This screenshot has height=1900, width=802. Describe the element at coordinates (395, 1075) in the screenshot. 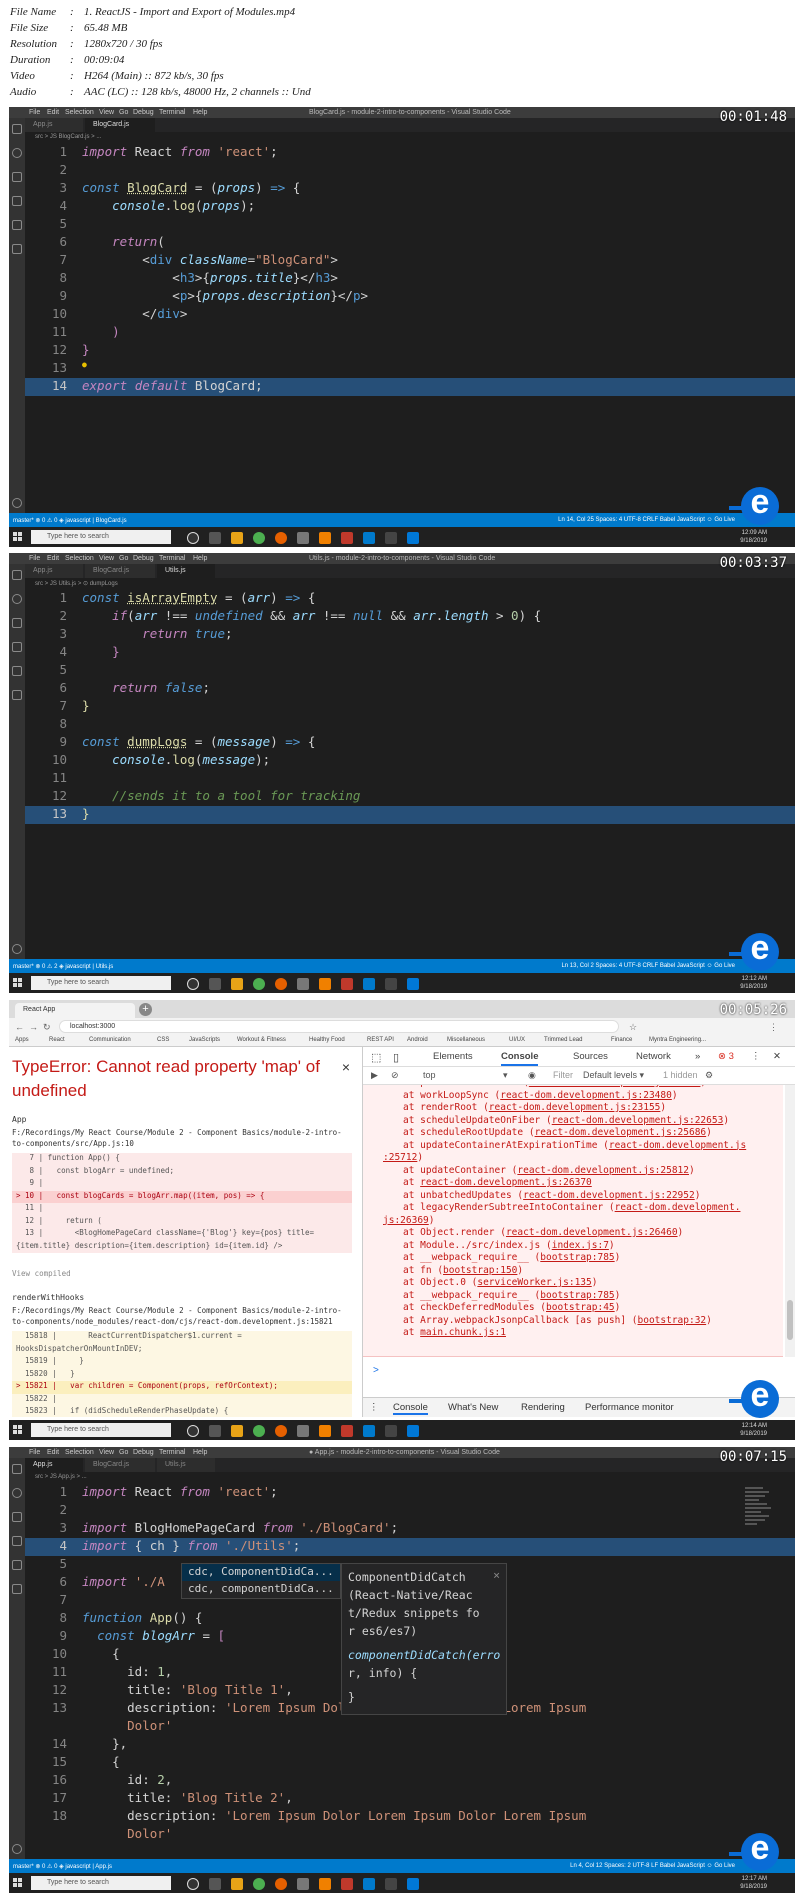

I see `clear-console-icon: ⊘` at that location.